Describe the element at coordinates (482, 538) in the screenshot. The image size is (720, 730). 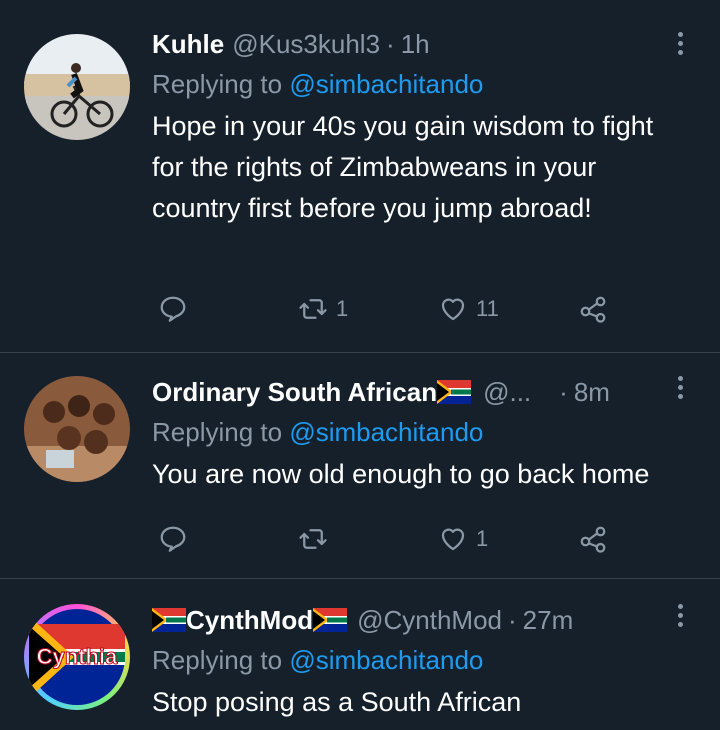
I see `like-count: 1` at that location.